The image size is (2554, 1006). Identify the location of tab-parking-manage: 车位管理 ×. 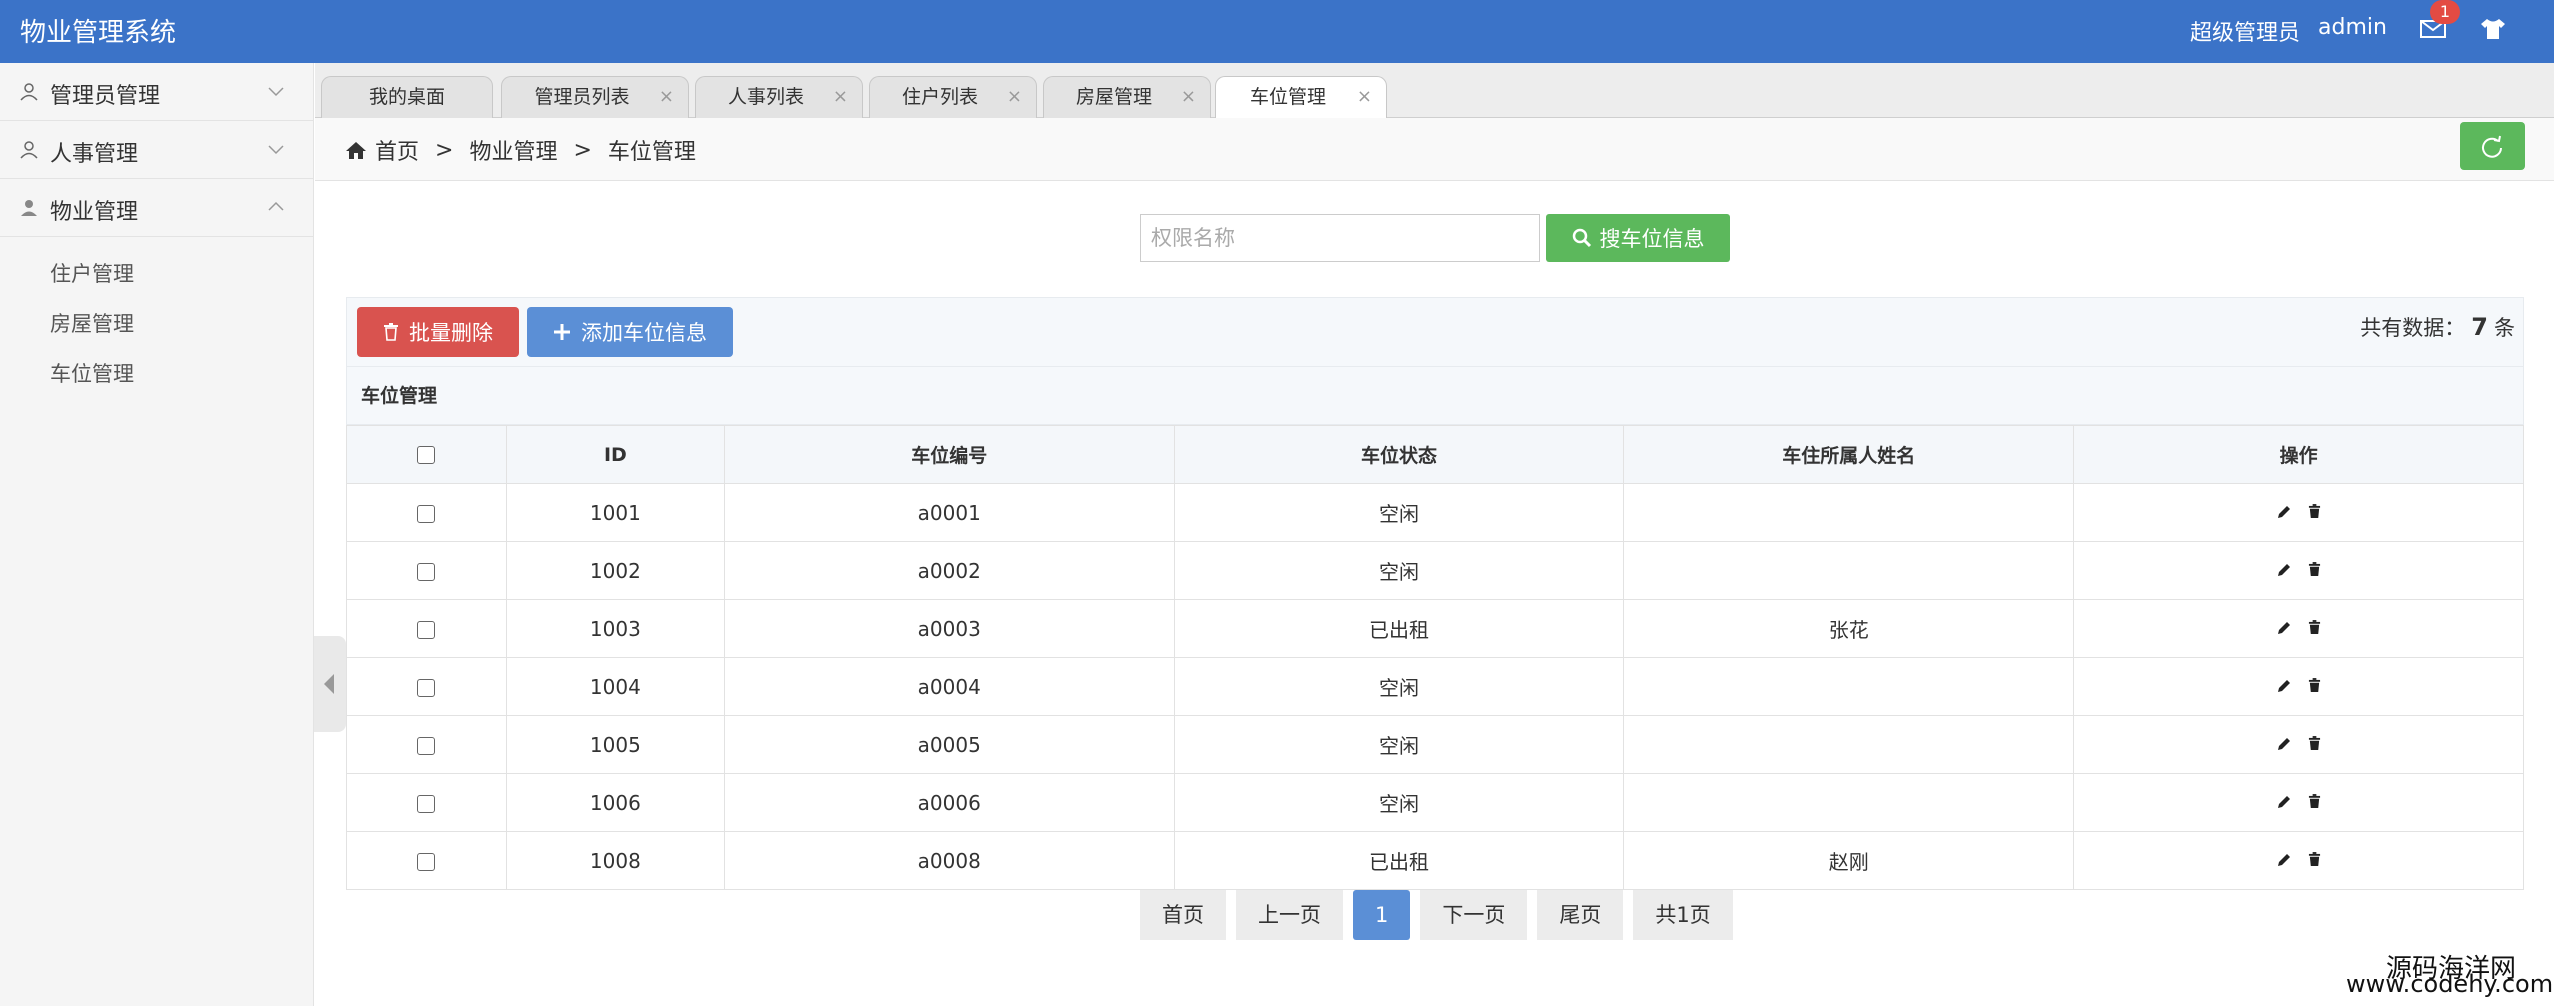
(1301, 97).